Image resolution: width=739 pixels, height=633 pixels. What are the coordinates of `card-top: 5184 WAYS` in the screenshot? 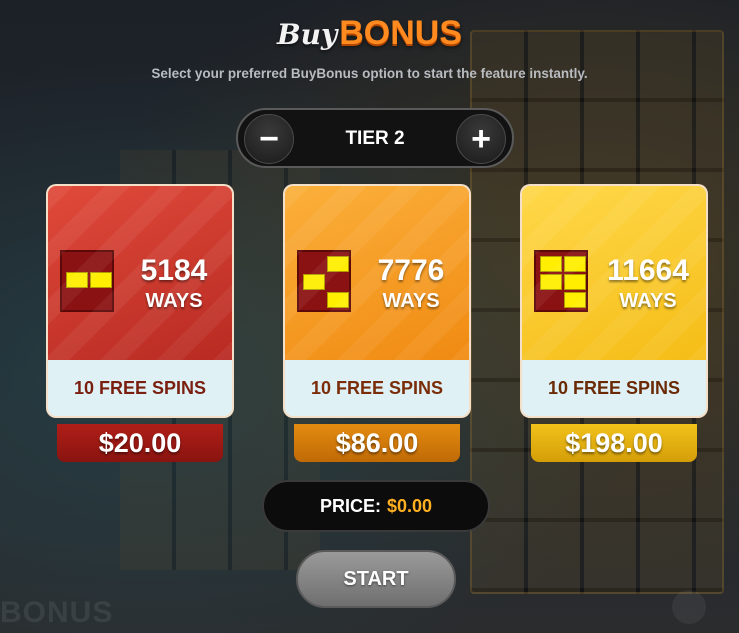 It's located at (140, 272).